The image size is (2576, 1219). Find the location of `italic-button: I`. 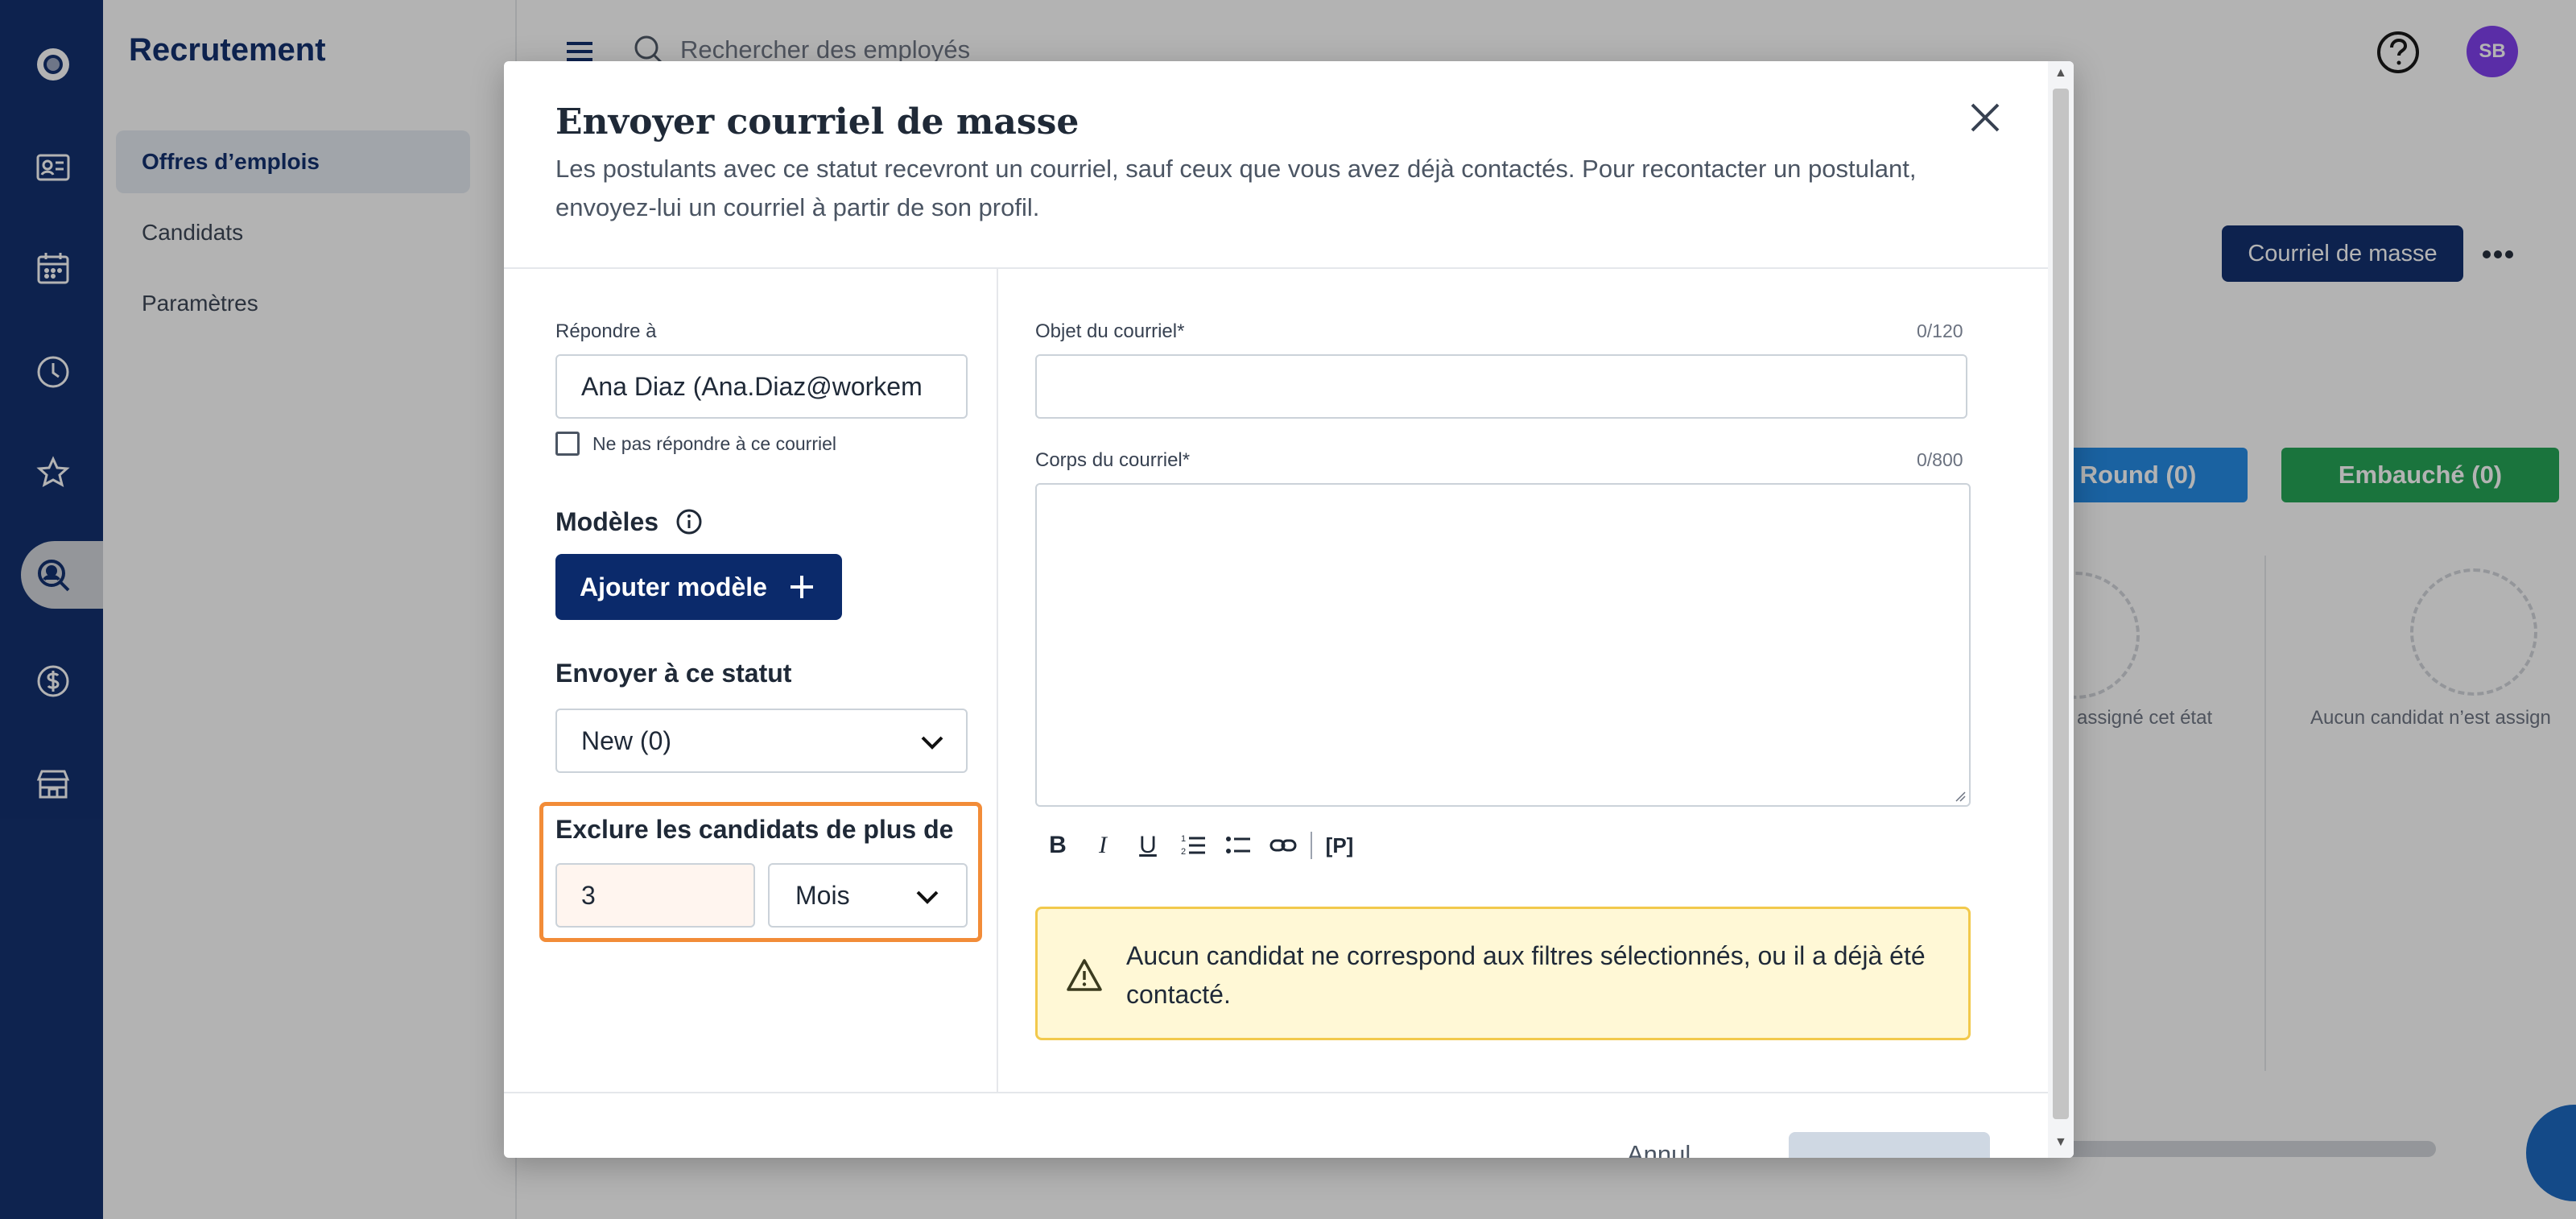

italic-button: I is located at coordinates (1102, 845).